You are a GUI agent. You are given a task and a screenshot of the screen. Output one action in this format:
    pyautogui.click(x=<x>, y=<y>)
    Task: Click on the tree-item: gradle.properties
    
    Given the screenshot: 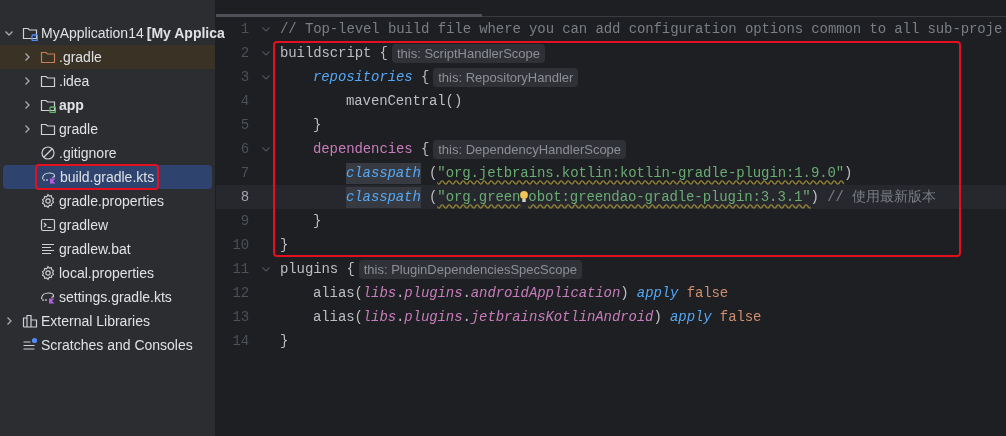 What is the action you would take?
    pyautogui.click(x=107, y=201)
    